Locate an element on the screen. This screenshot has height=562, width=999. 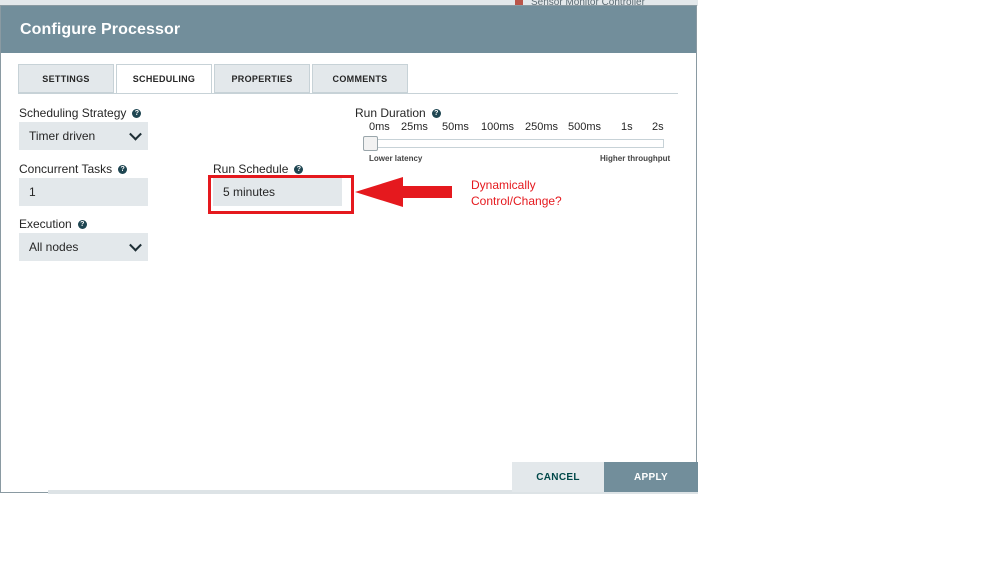
tab-bar: SETTINGS SCHEDULING PROPERTIES COMMENTS is located at coordinates (214, 79).